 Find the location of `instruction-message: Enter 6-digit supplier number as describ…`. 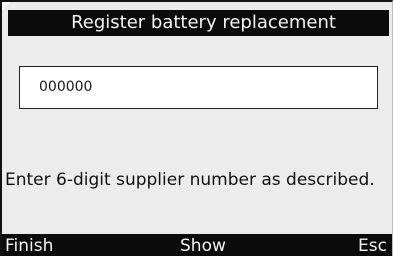

instruction-message: Enter 6-digit supplier number as describ… is located at coordinates (190, 180).